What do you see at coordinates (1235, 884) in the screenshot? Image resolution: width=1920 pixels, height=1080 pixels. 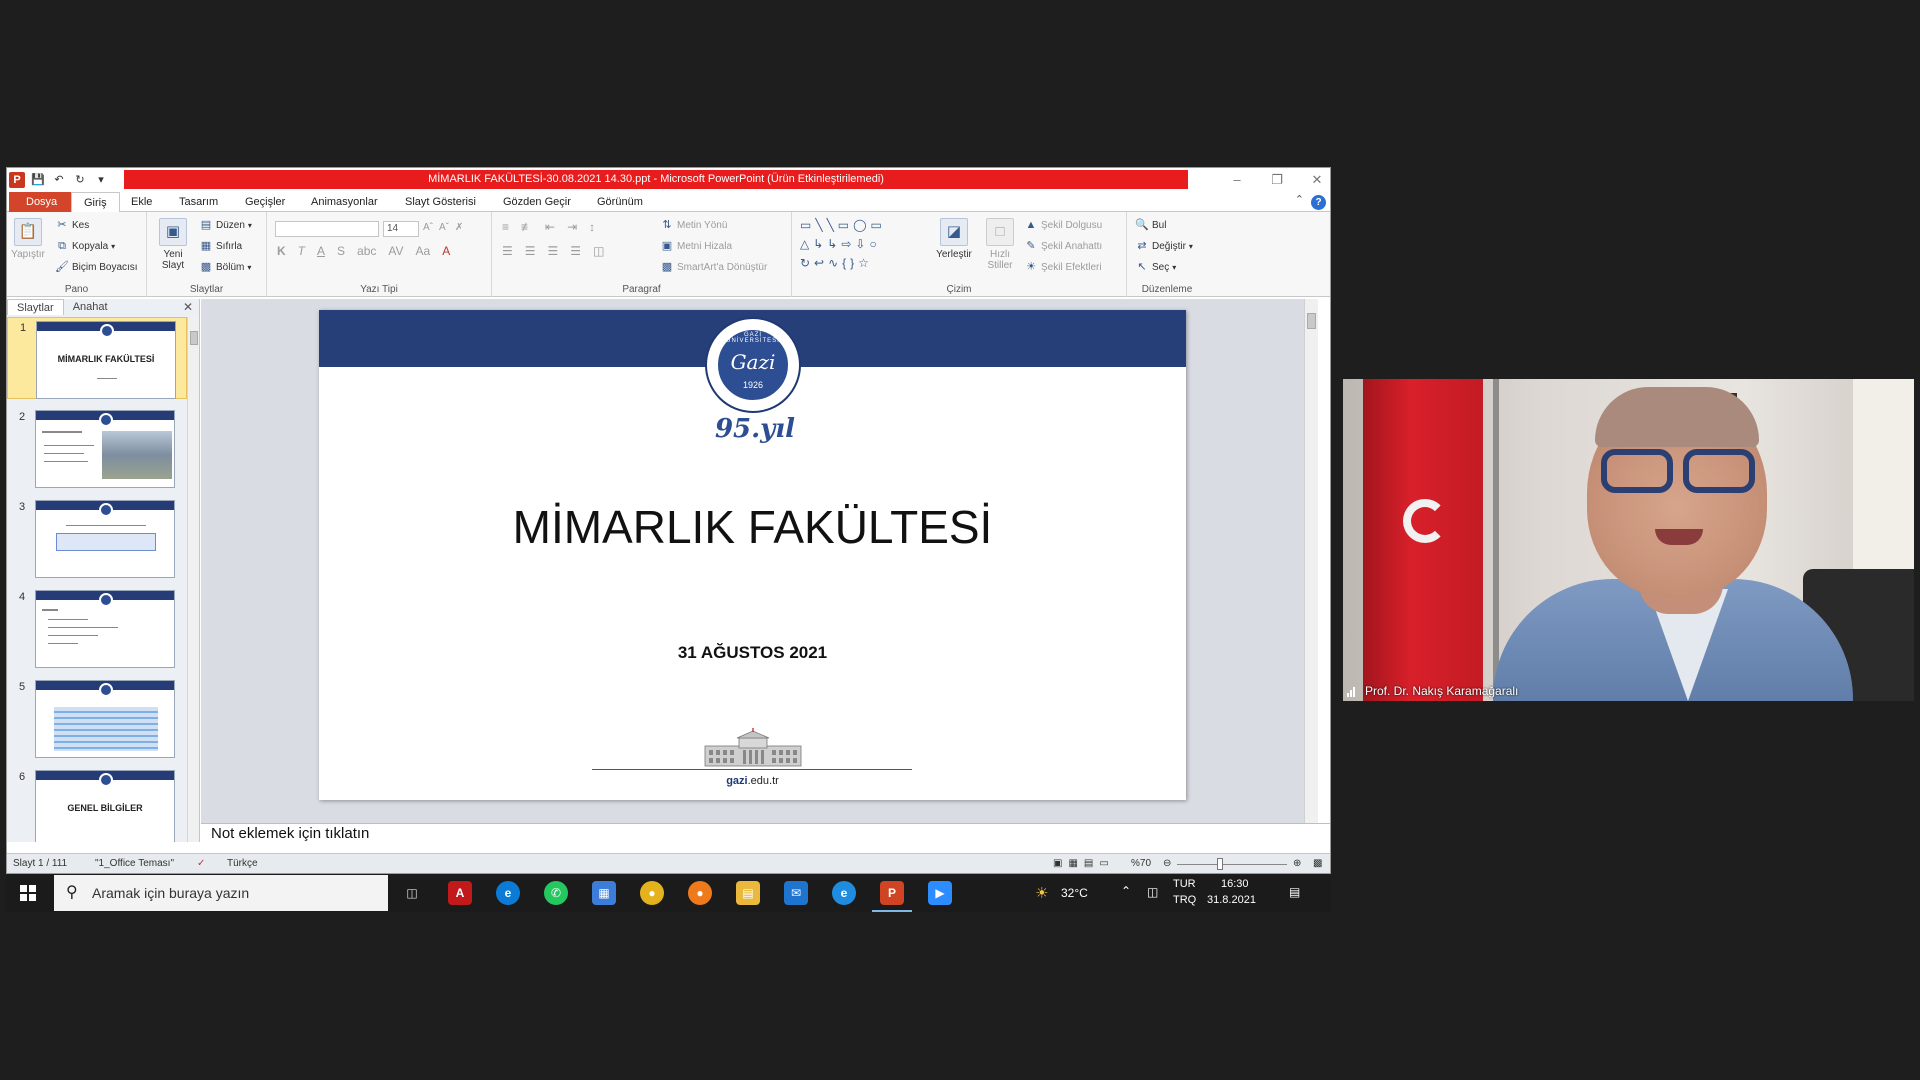 I see `clock-time: 16:30` at bounding box center [1235, 884].